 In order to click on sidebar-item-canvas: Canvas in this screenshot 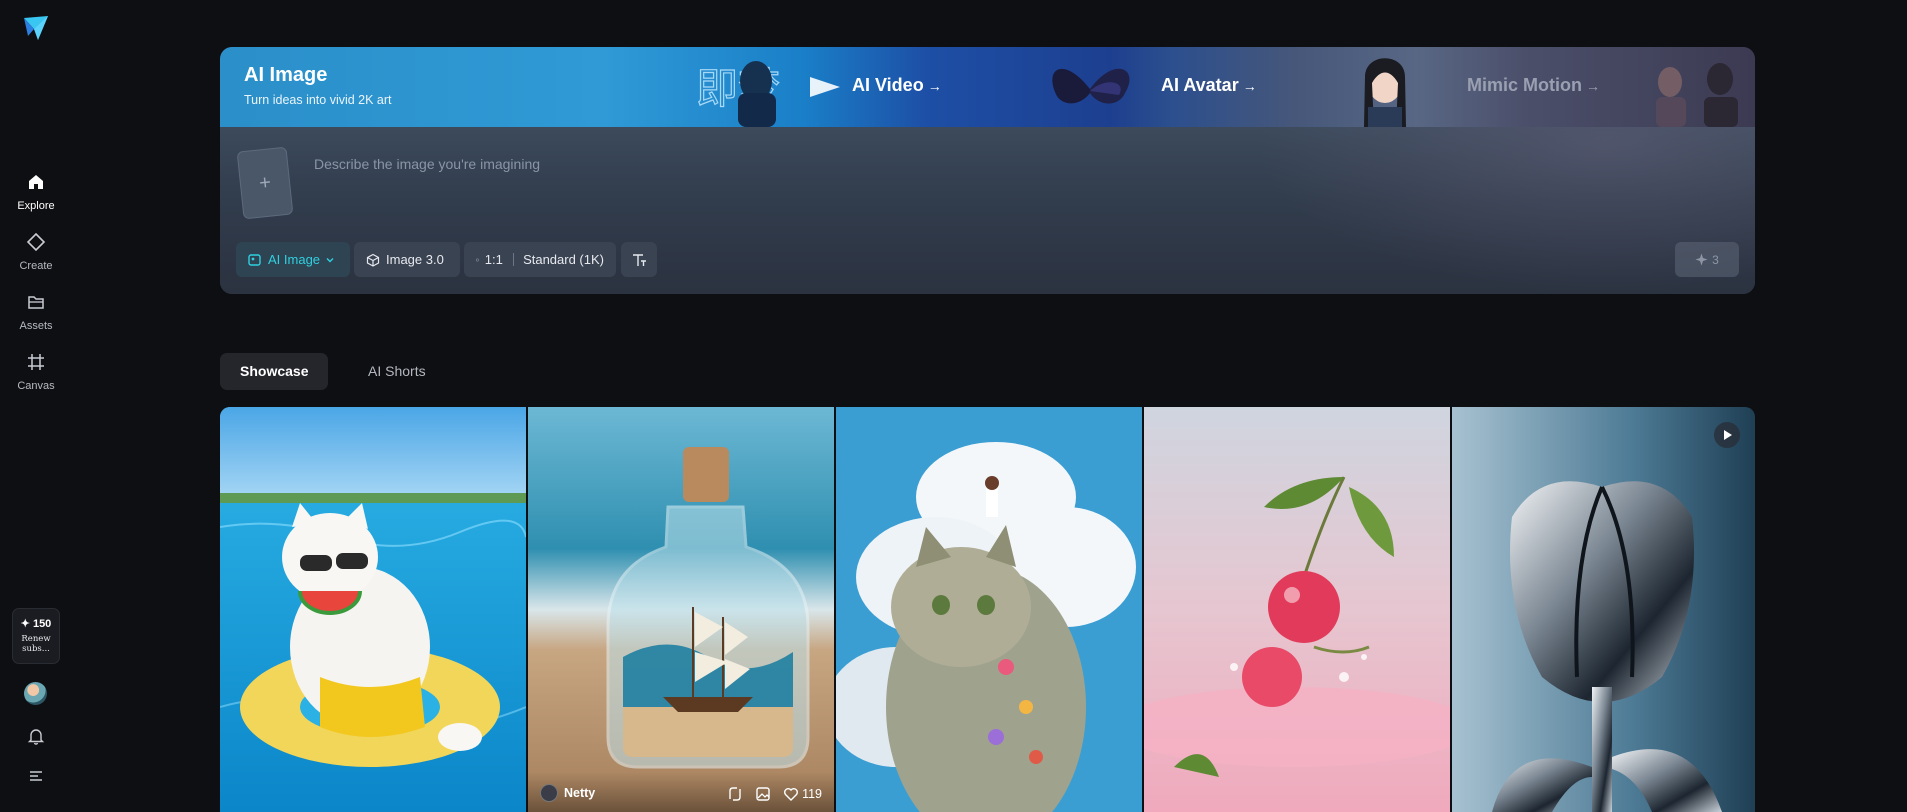, I will do `click(36, 373)`.